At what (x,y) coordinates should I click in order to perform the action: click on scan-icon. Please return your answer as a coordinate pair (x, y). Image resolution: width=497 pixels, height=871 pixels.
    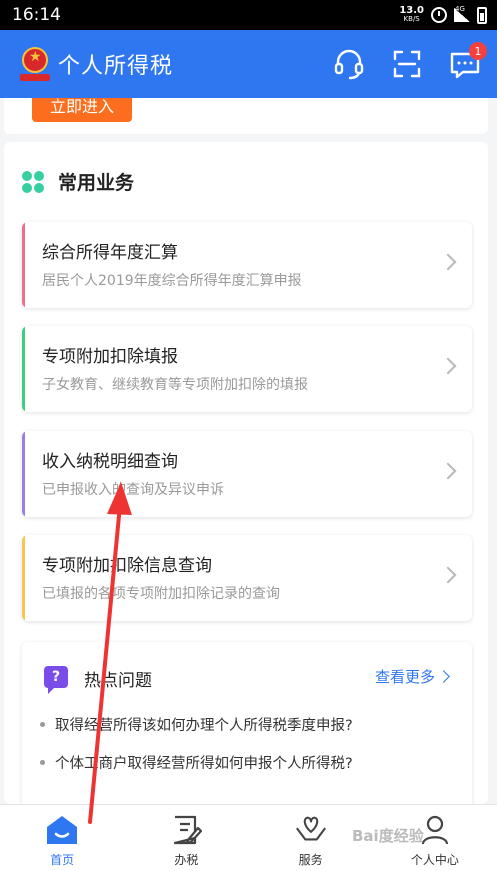
    Looking at the image, I should click on (407, 64).